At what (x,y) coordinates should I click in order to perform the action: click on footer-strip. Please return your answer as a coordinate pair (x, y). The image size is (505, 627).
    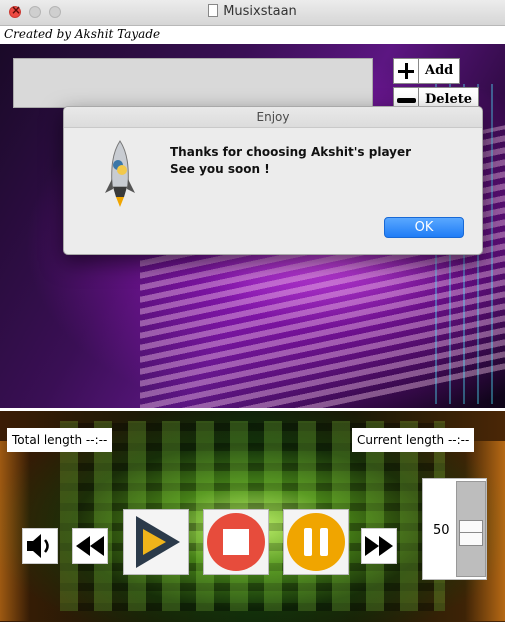
    Looking at the image, I should click on (252, 624).